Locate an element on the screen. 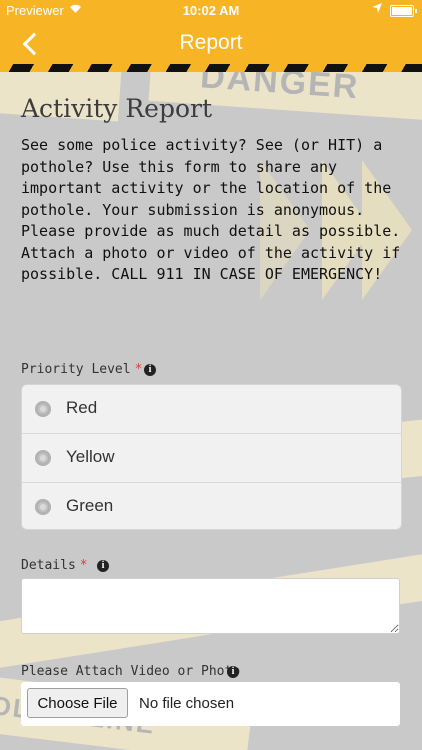 The width and height of the screenshot is (422, 750). priority-option-yellow: Yellow is located at coordinates (211, 458).